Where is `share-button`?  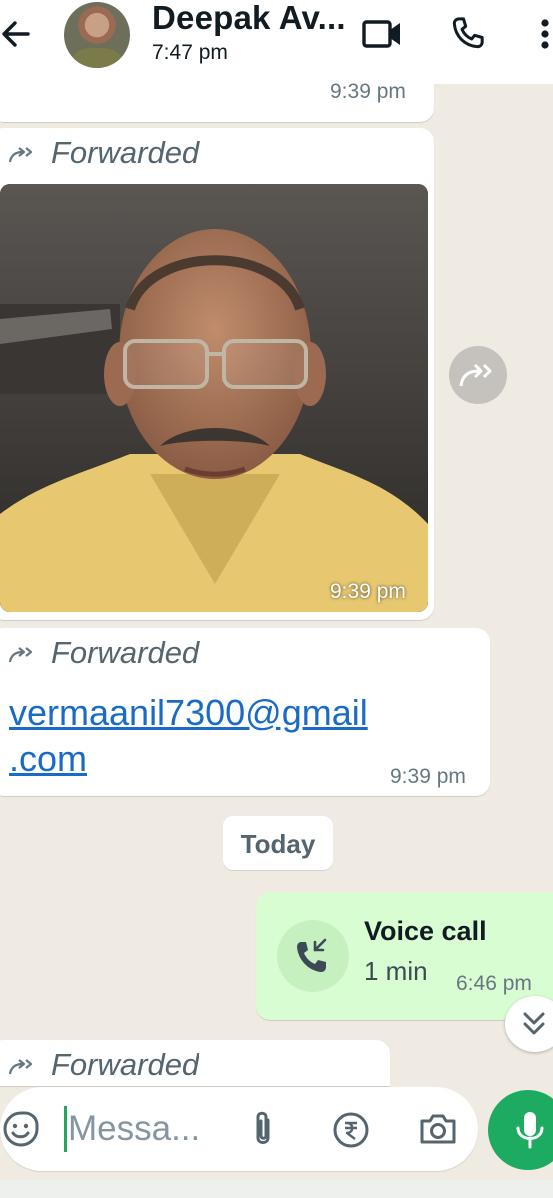
share-button is located at coordinates (478, 375).